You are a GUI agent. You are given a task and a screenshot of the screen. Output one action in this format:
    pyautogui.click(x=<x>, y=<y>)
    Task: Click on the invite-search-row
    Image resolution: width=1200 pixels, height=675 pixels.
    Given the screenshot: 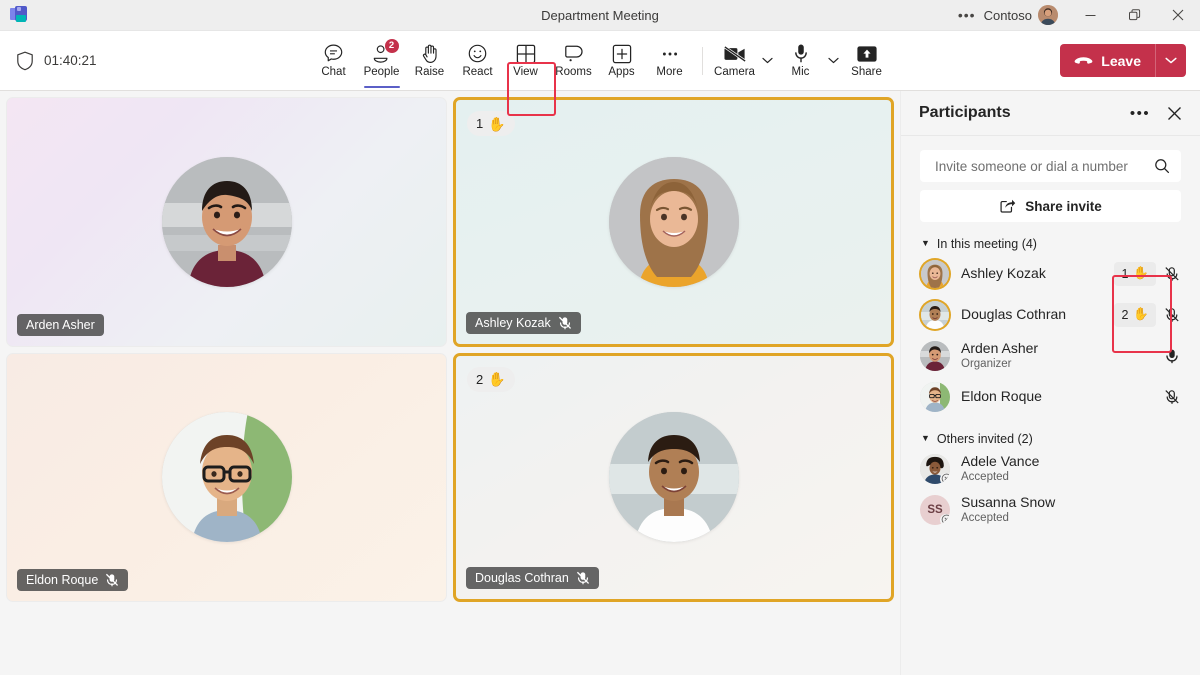 What is the action you would take?
    pyautogui.click(x=1050, y=166)
    